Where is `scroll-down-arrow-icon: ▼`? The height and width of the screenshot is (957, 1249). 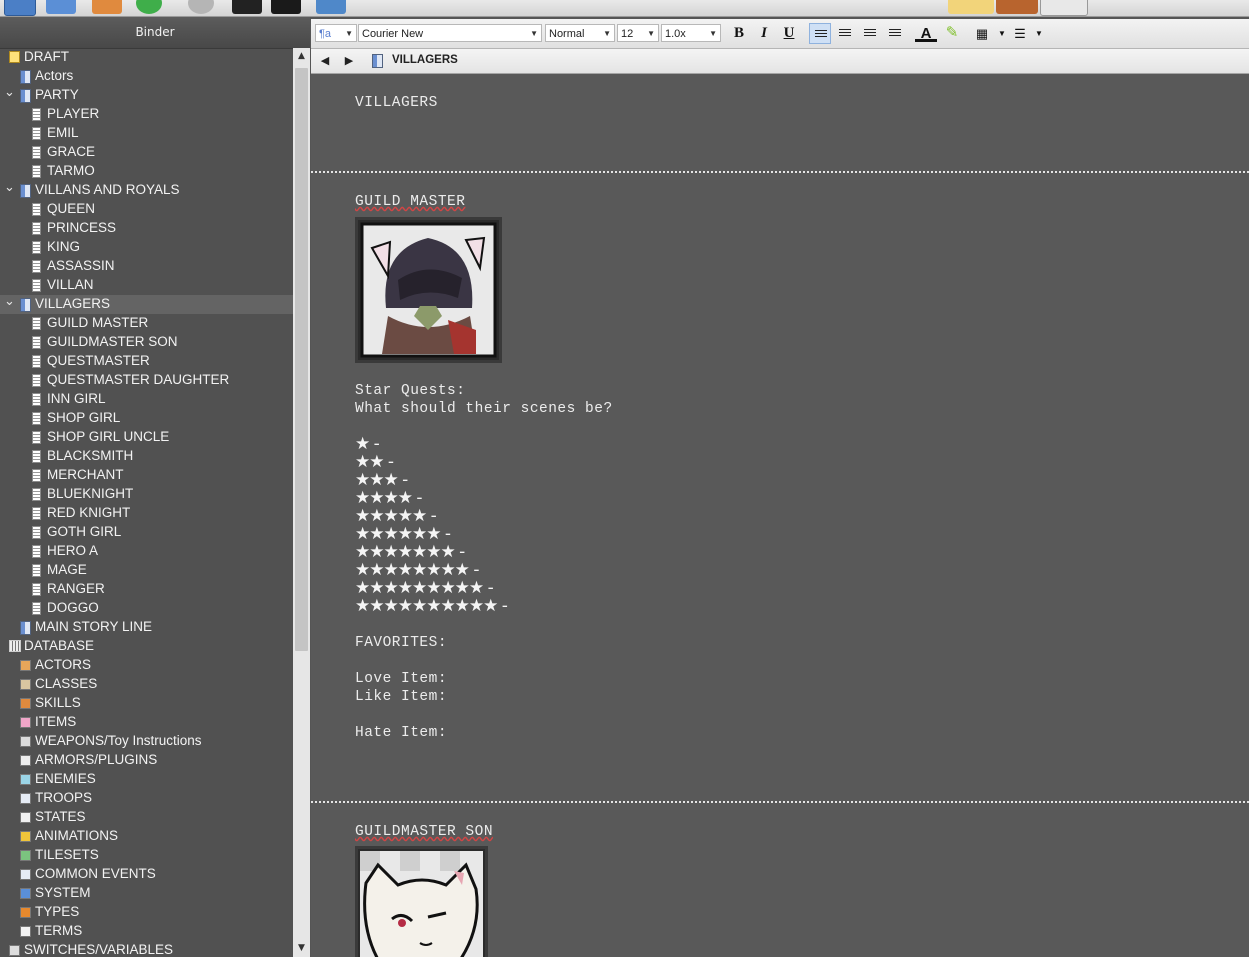
scroll-down-arrow-icon: ▼ is located at coordinates (301, 948).